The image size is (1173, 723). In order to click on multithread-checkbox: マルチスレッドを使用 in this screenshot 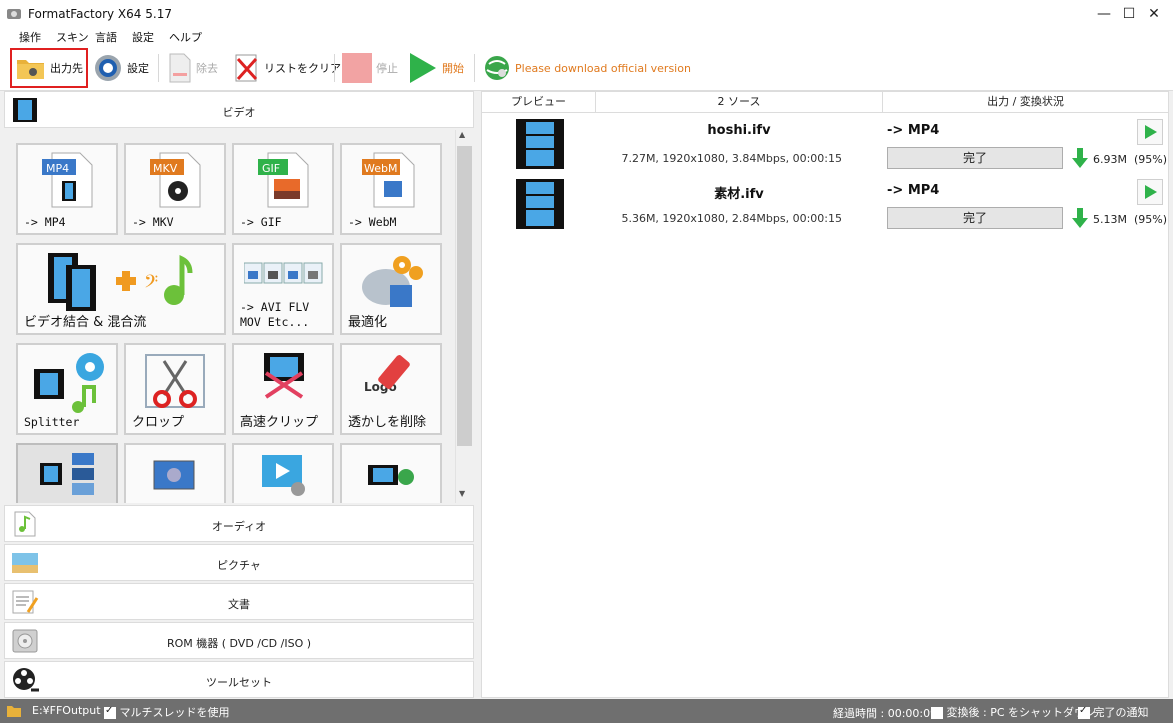, I will do `click(167, 712)`.